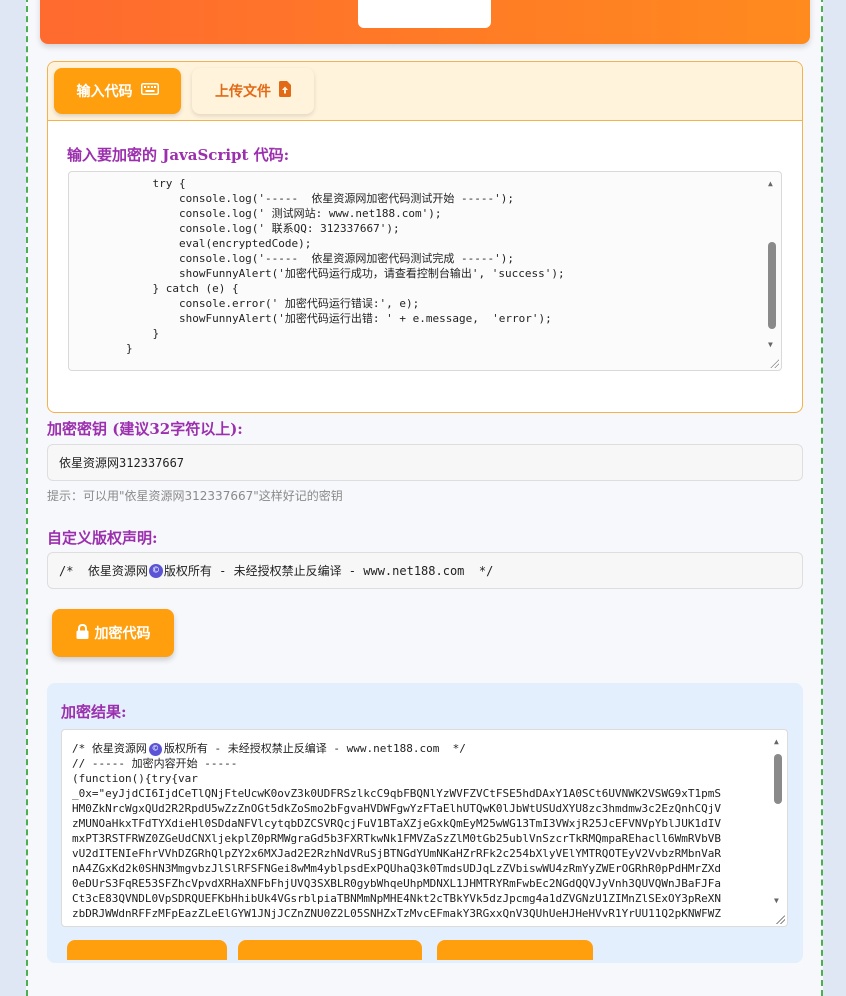 The height and width of the screenshot is (996, 846). Describe the element at coordinates (328, 571) in the screenshot. I see `copyright-suffix: 版权所有 - 未经授权禁止反编译 - www.net188.com */` at that location.